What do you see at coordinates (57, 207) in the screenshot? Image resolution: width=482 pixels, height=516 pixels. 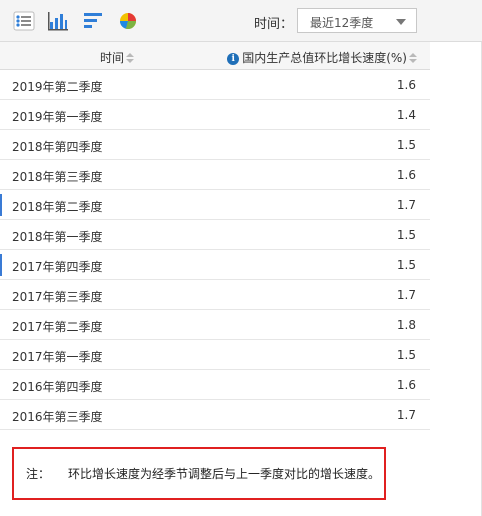 I see `cell-time: 2018年第二季度` at bounding box center [57, 207].